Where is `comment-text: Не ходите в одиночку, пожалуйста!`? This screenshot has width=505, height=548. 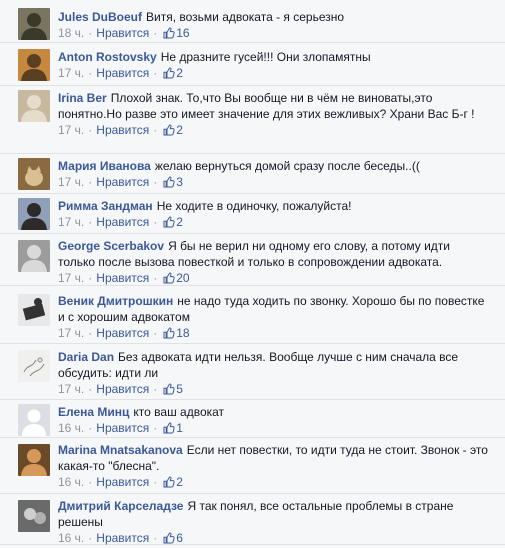 comment-text: Не ходите в одиночку, пожалуйста! is located at coordinates (254, 206).